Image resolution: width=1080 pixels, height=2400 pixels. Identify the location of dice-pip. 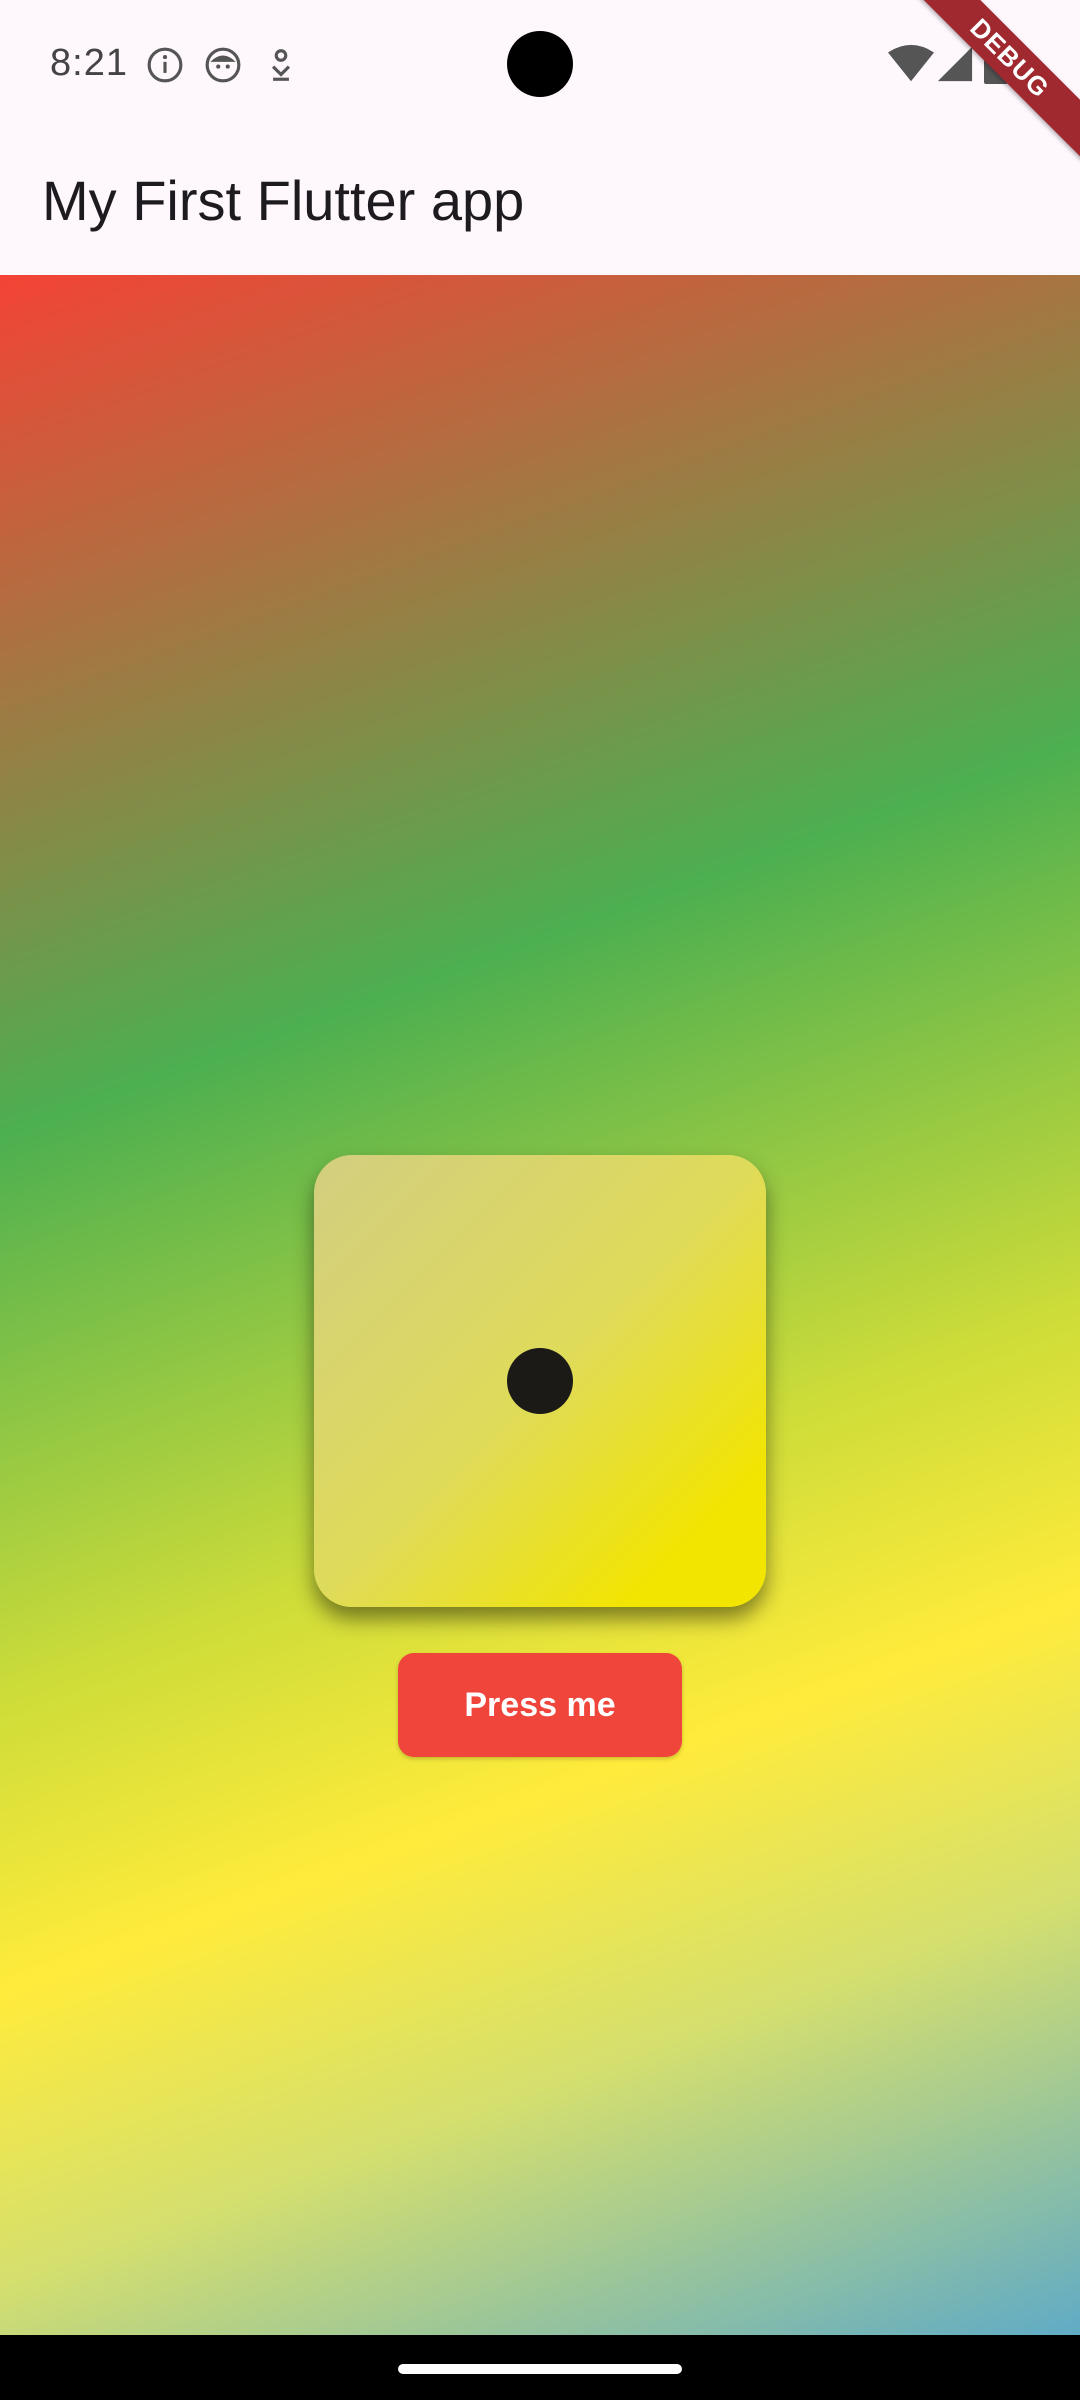
(540, 1381).